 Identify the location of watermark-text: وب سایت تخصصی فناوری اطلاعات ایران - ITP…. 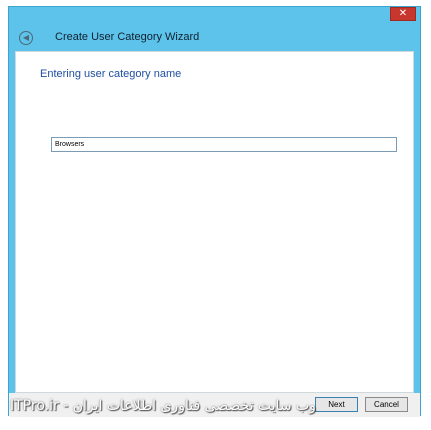
(163, 406).